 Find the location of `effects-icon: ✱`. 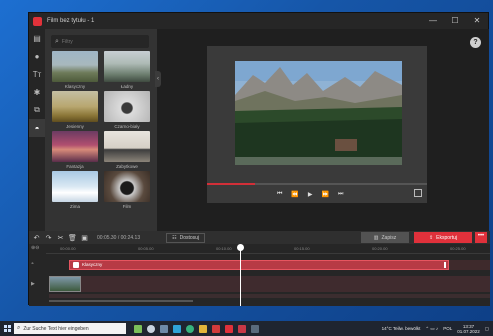

effects-icon: ✱ is located at coordinates (37, 92).